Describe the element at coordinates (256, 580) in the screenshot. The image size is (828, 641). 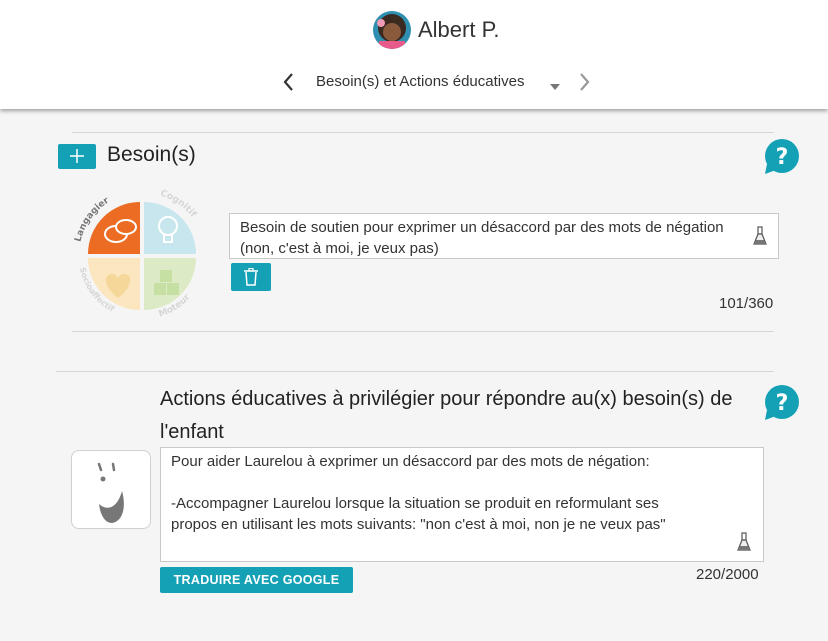
I see `translate-google-button: TRADUIRE AVEC GOOGLE` at that location.